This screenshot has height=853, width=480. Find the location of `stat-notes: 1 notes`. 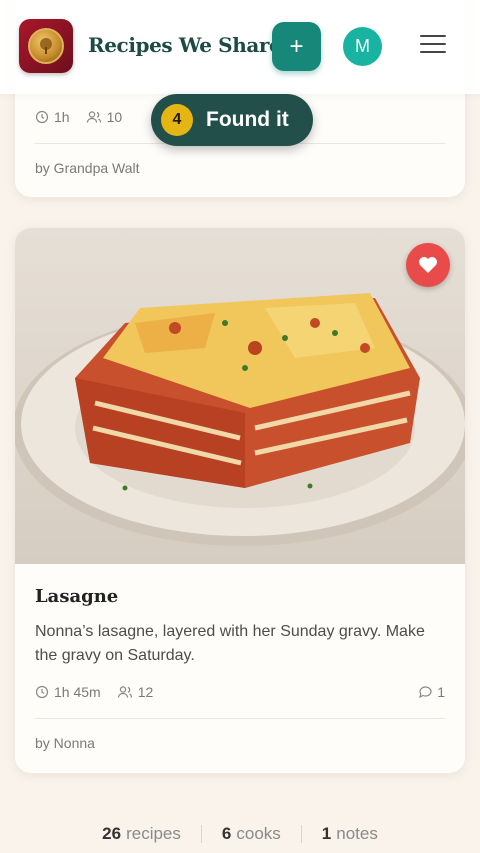

stat-notes: 1 notes is located at coordinates (349, 833).